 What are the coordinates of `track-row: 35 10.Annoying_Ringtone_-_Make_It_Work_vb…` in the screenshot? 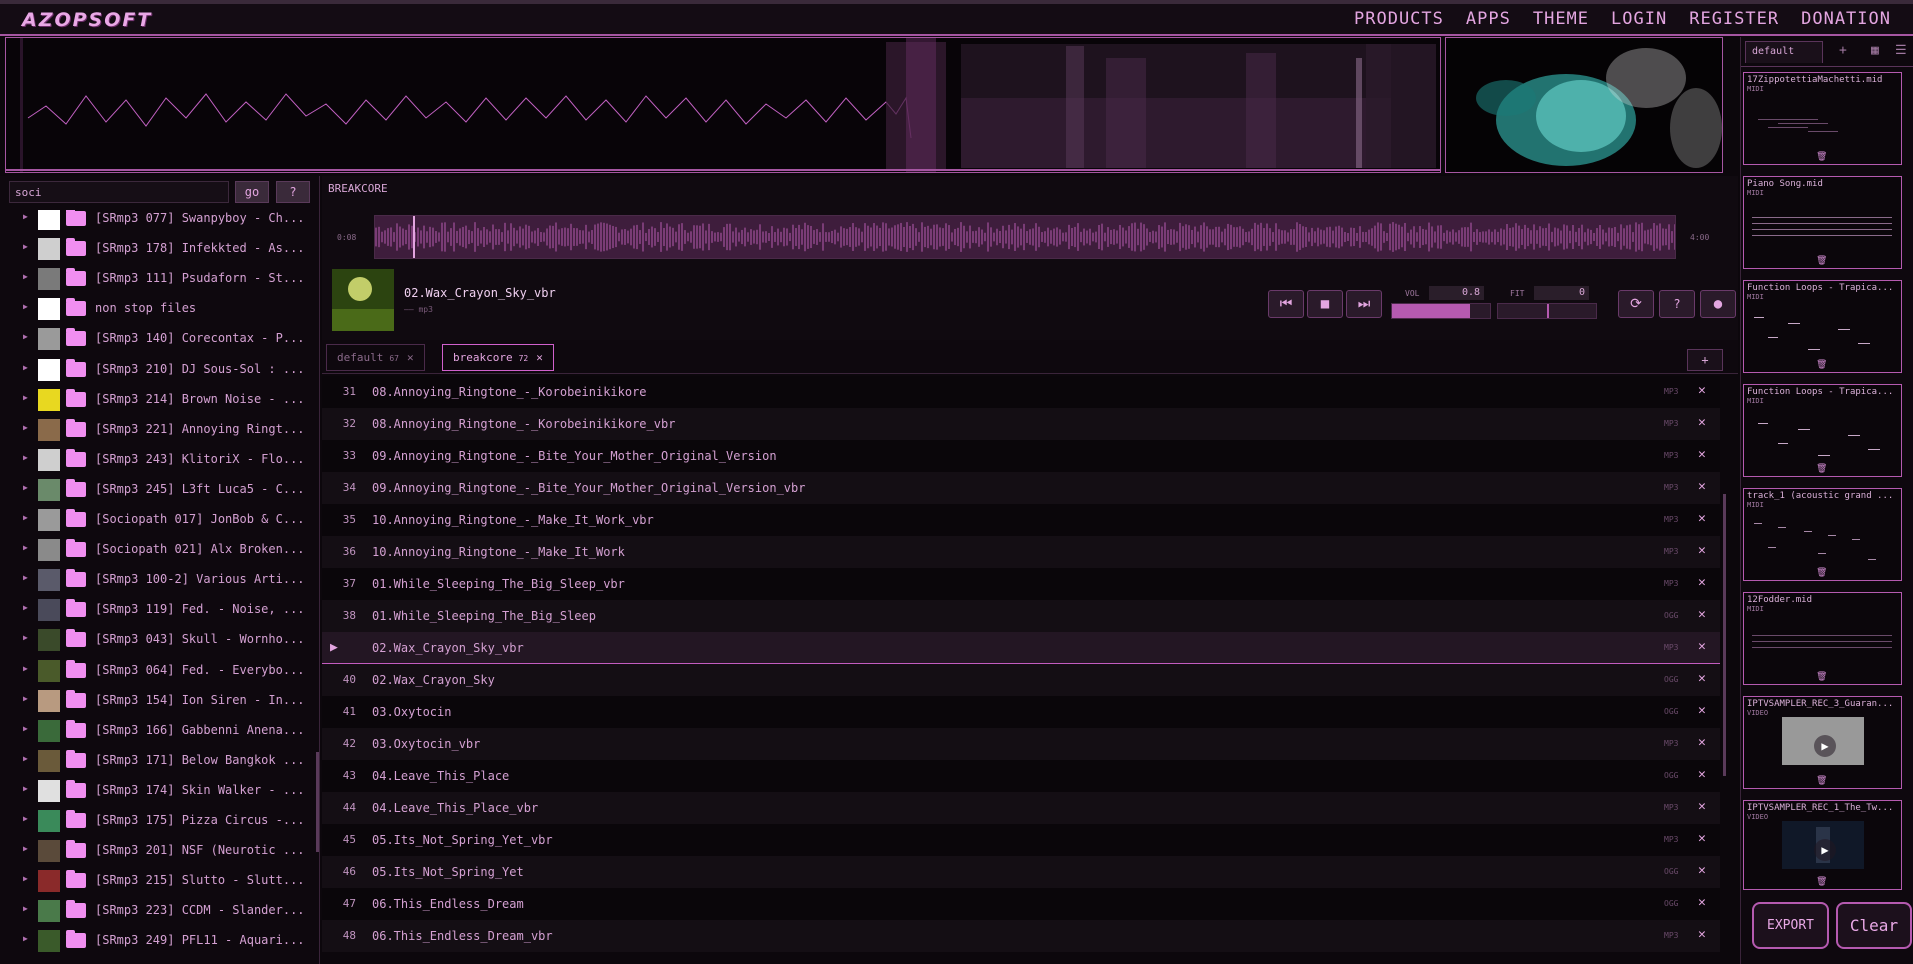 It's located at (1021, 520).